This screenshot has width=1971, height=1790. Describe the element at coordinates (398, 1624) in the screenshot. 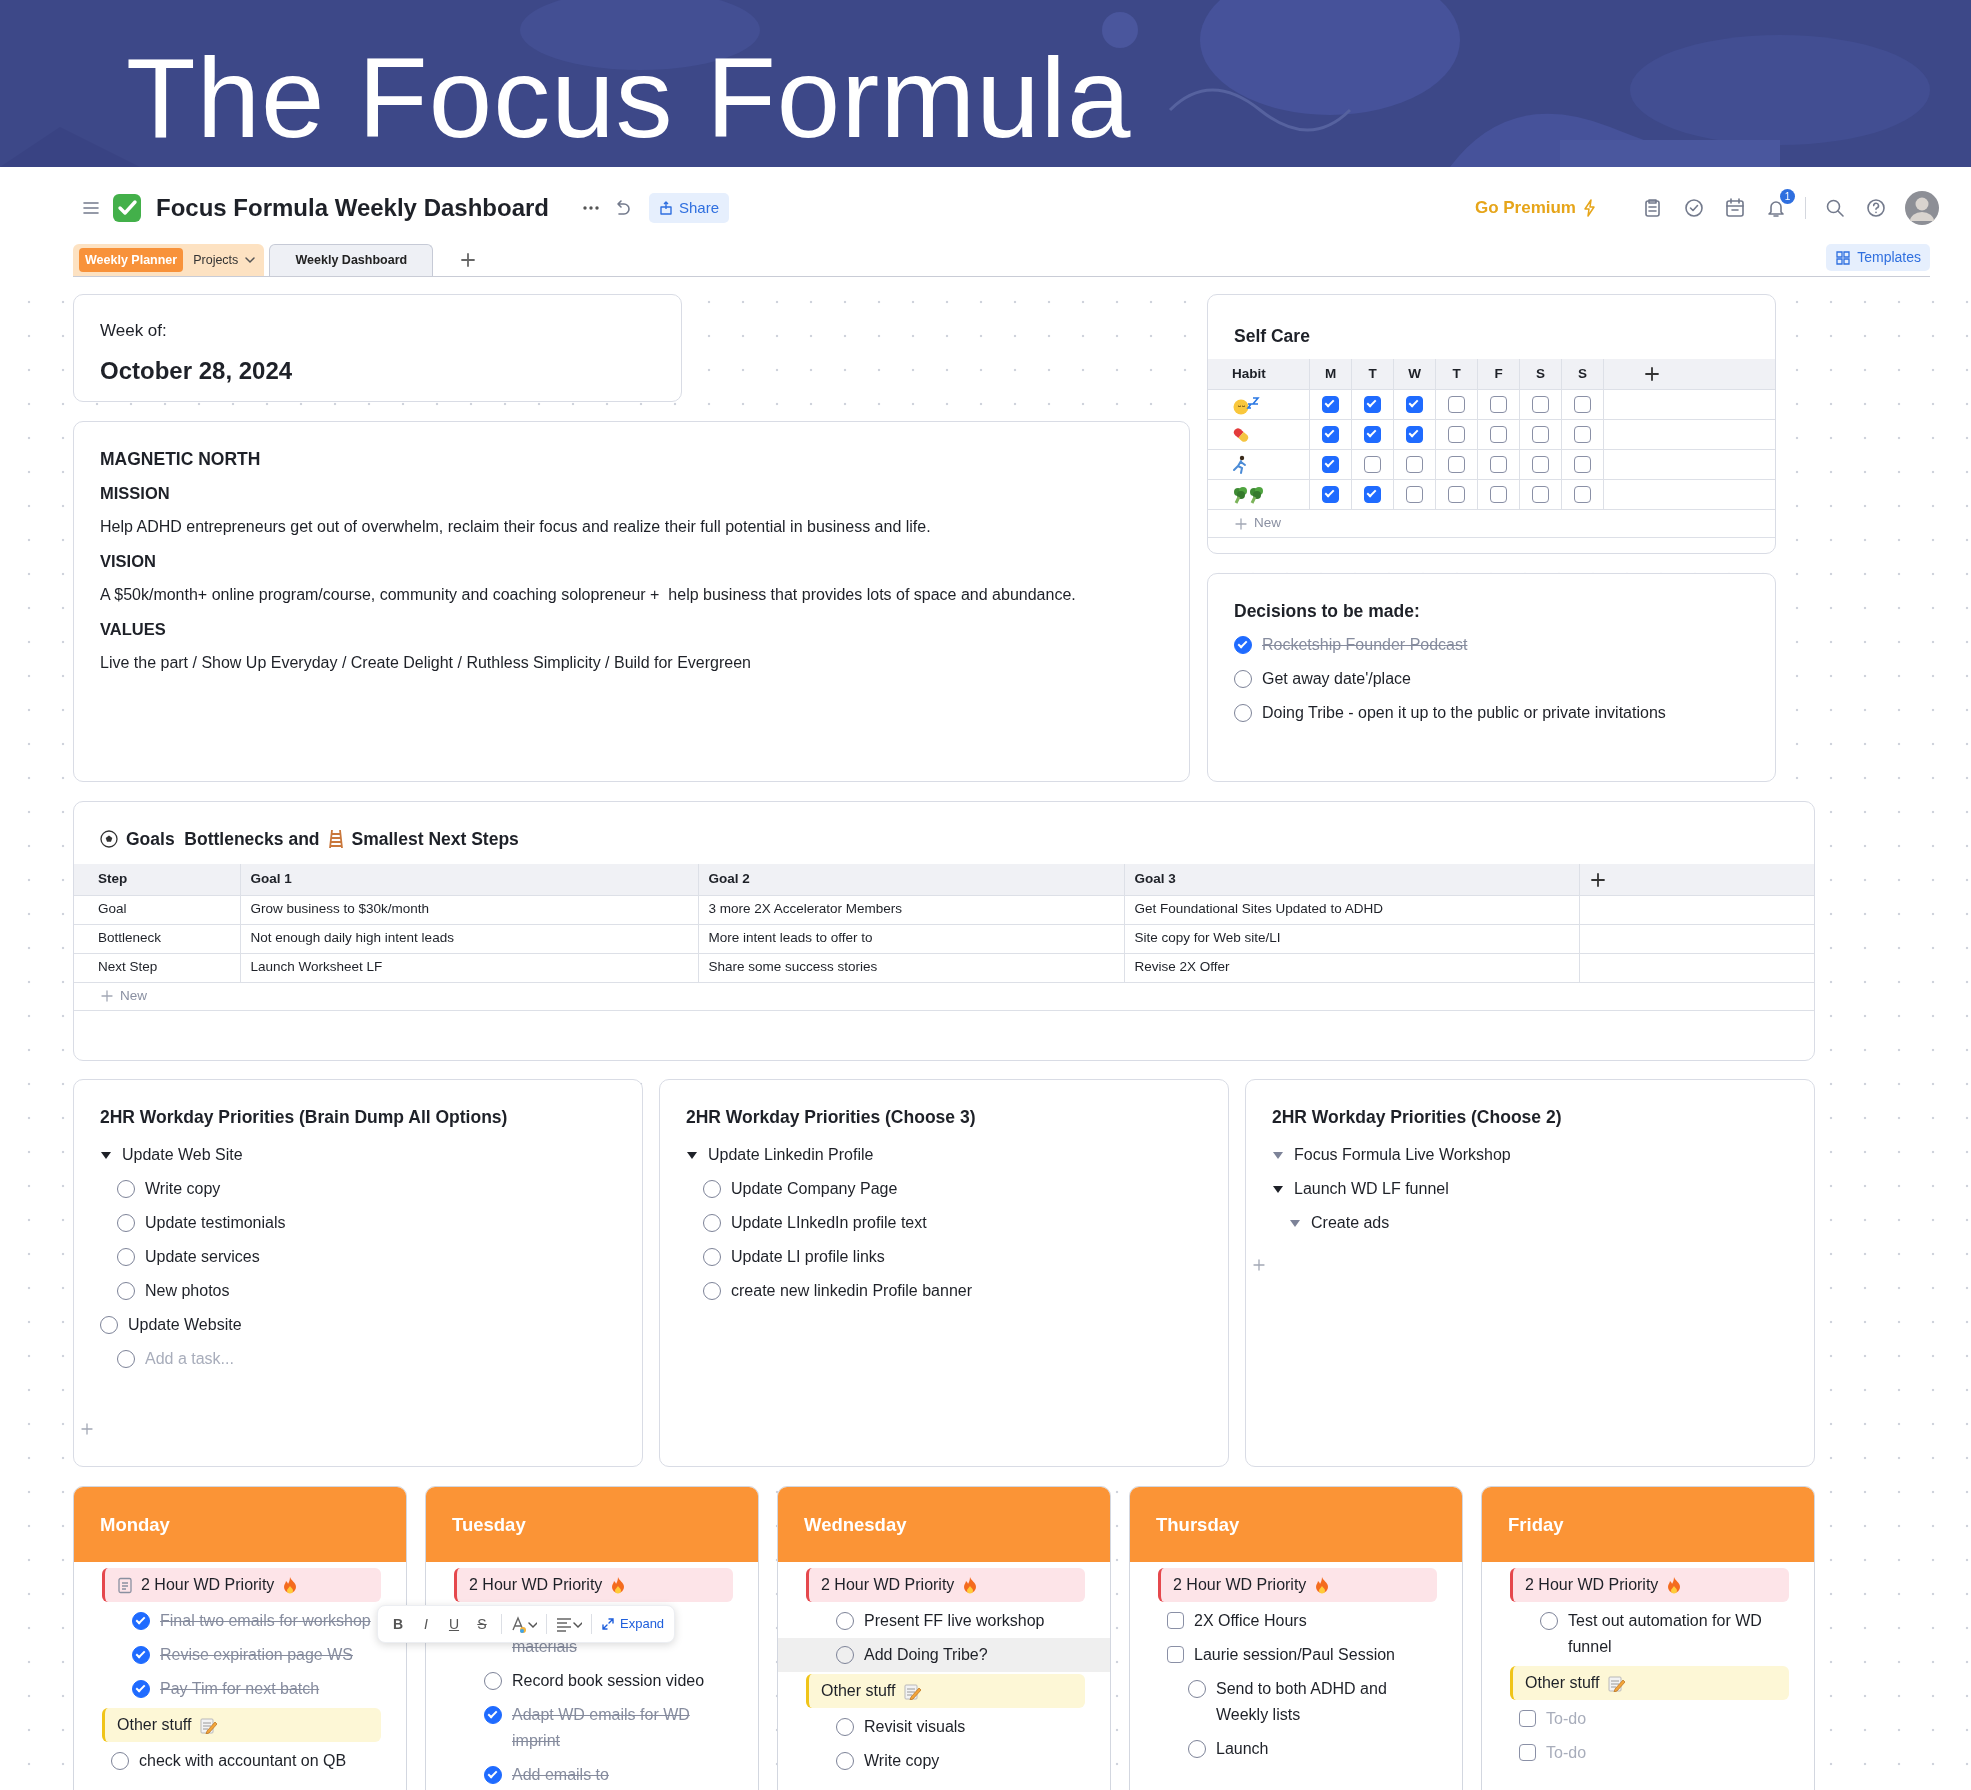

I see `bold-button: B` at that location.